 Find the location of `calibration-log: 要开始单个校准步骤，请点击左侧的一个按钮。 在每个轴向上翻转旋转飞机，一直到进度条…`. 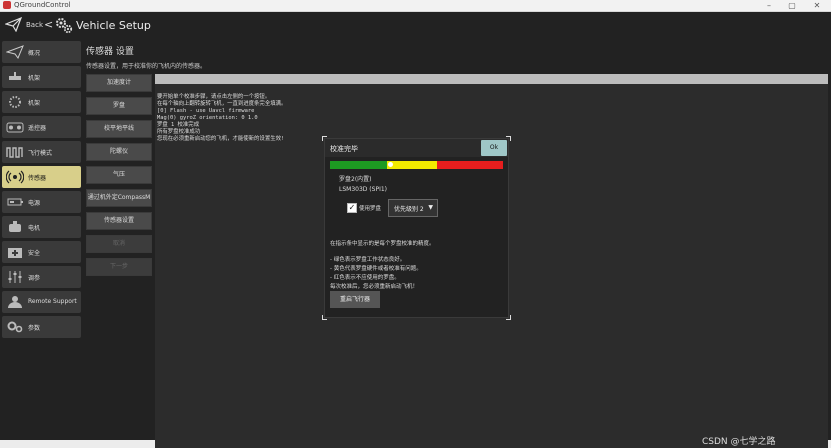

calibration-log: 要开始单个校准步骤，请点击左侧的一个按钮。 在每个轴向上翻转旋转飞机，一直到进度条… is located at coordinates (221, 118).